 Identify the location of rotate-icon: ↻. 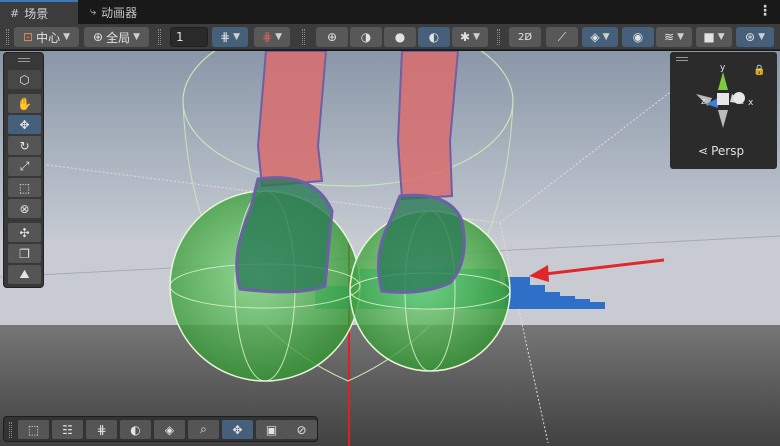
(24, 145).